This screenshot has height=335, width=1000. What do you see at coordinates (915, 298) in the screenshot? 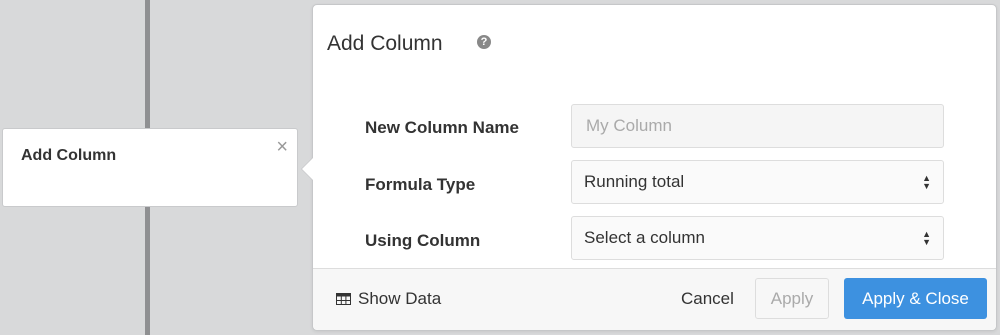
I see `apply-and-close-button: Apply & Close` at bounding box center [915, 298].